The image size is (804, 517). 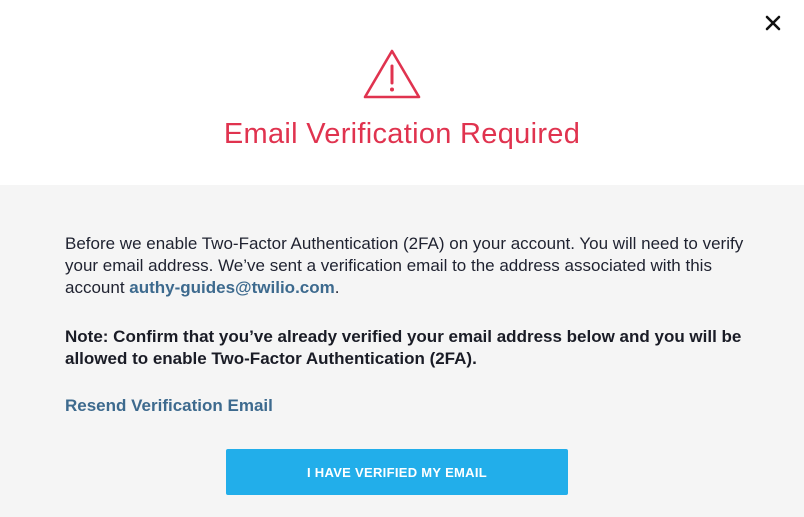 I want to click on modal-title: Email Verification Required, so click(x=402, y=134).